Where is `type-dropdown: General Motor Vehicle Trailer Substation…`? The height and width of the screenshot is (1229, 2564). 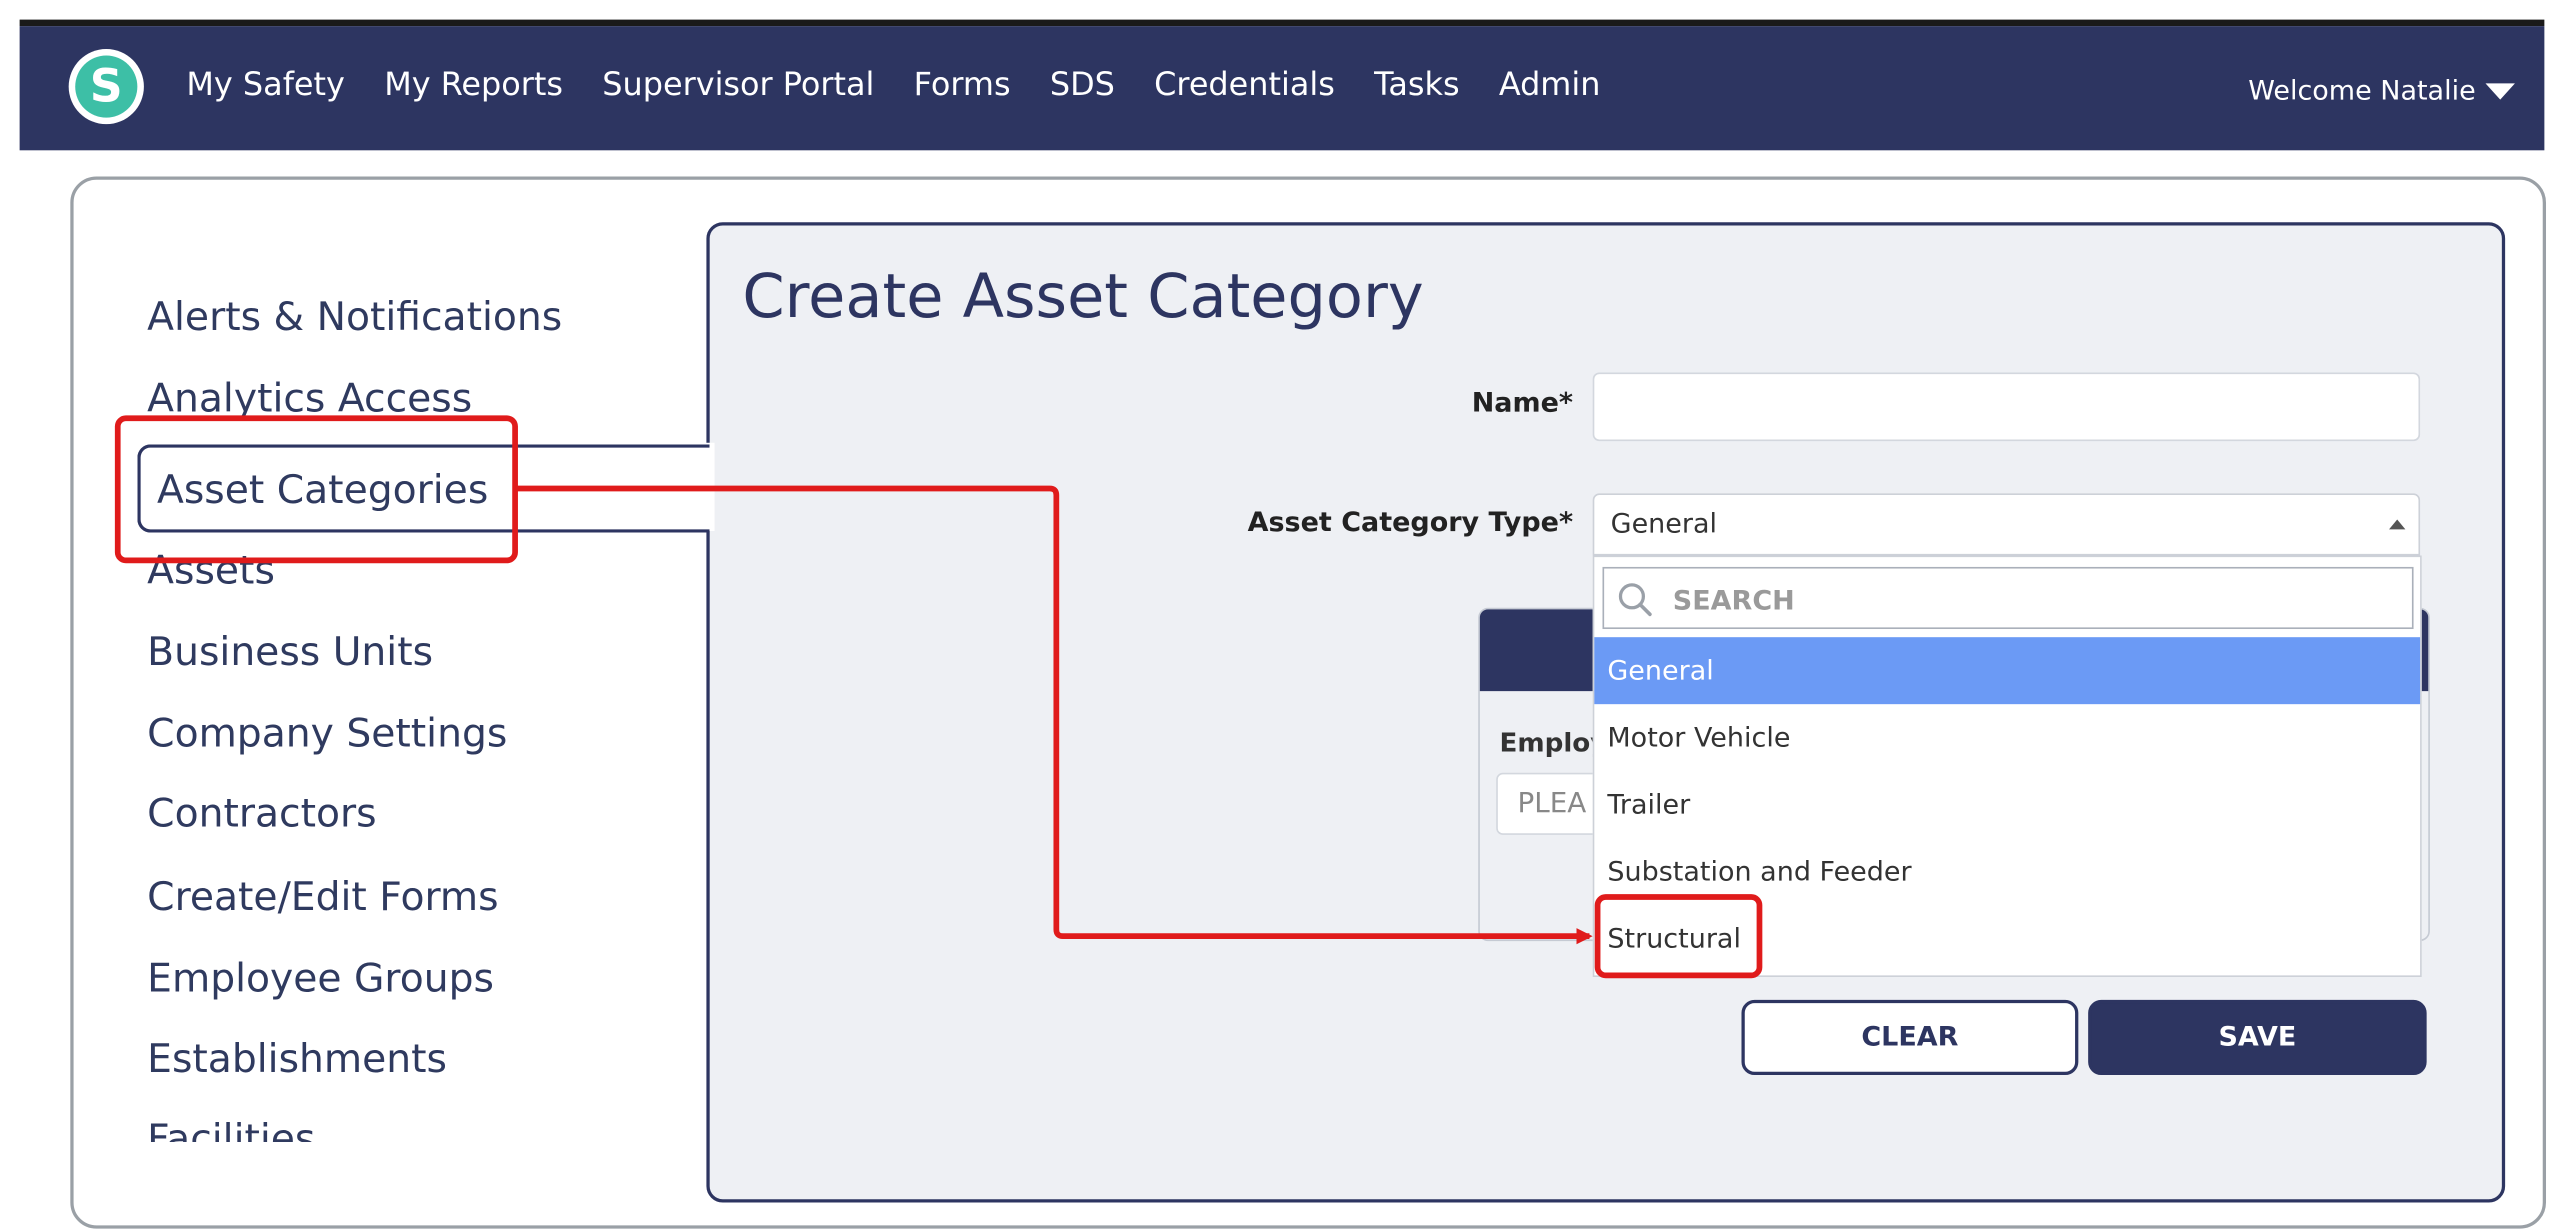 type-dropdown: General Motor Vehicle Trailer Substation… is located at coordinates (2007, 766).